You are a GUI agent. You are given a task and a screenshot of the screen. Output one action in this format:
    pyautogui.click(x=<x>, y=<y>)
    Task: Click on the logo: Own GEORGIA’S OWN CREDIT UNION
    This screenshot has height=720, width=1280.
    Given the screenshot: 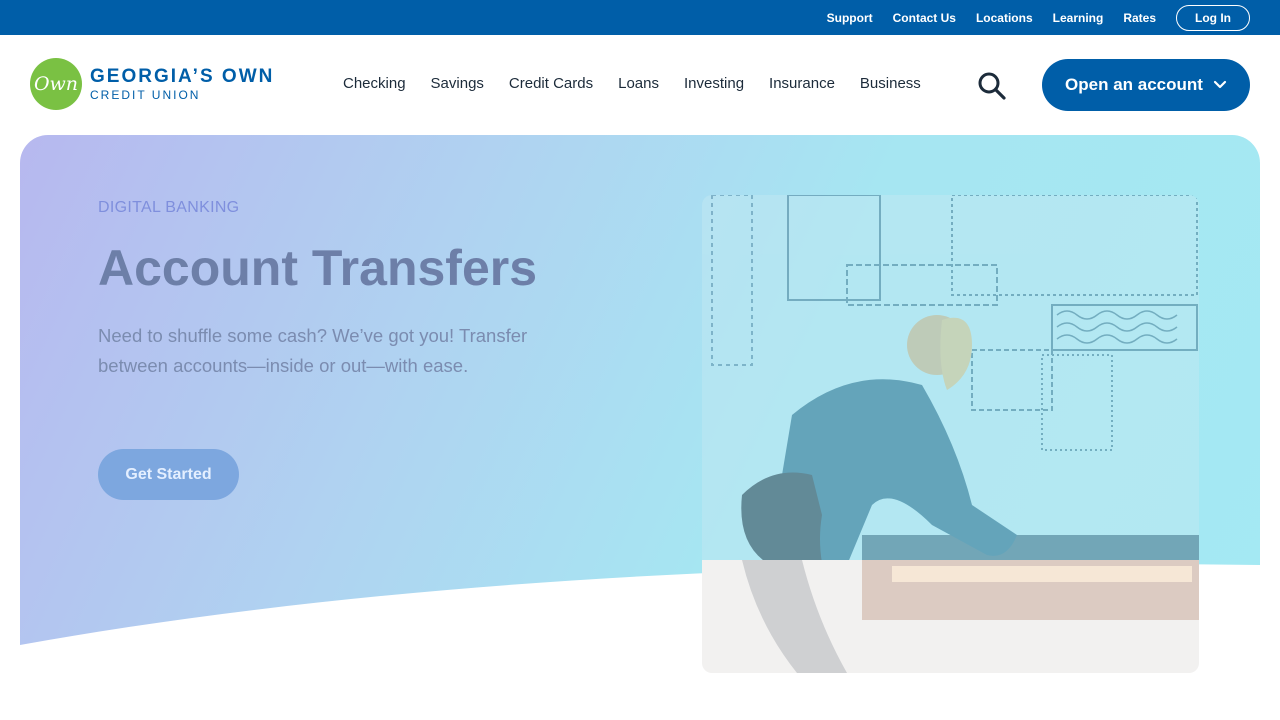 What is the action you would take?
    pyautogui.click(x=152, y=84)
    